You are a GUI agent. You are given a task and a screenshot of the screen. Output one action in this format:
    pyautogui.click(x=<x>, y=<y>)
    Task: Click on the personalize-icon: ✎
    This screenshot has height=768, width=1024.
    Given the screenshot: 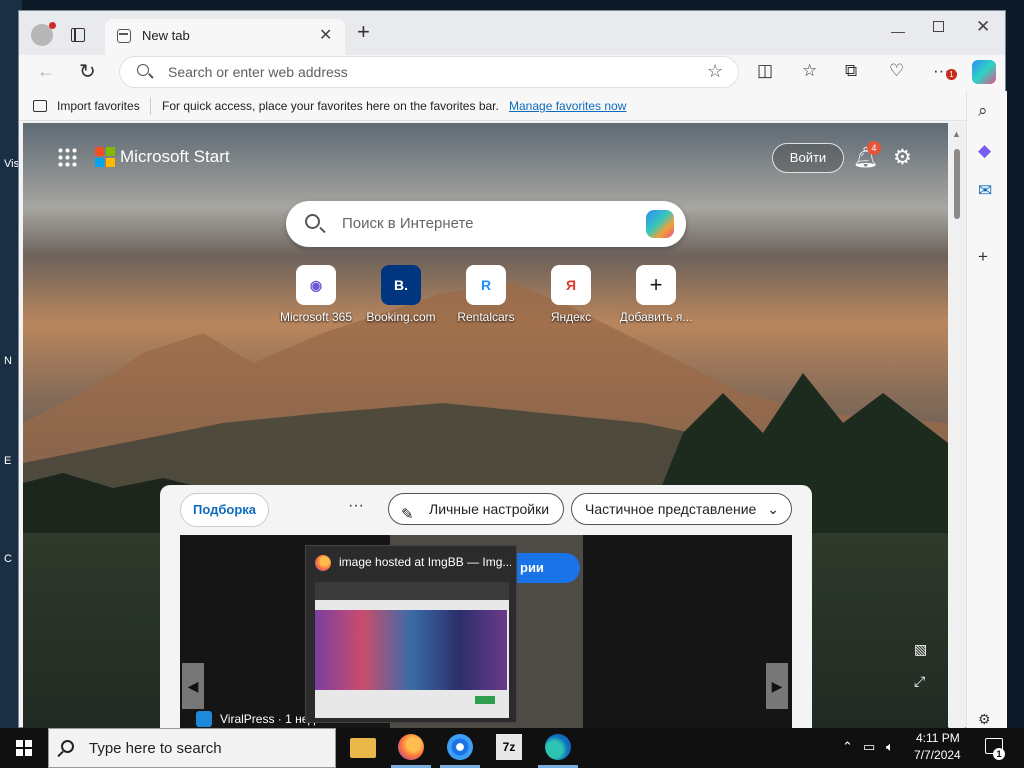 What is the action you would take?
    pyautogui.click(x=407, y=514)
    